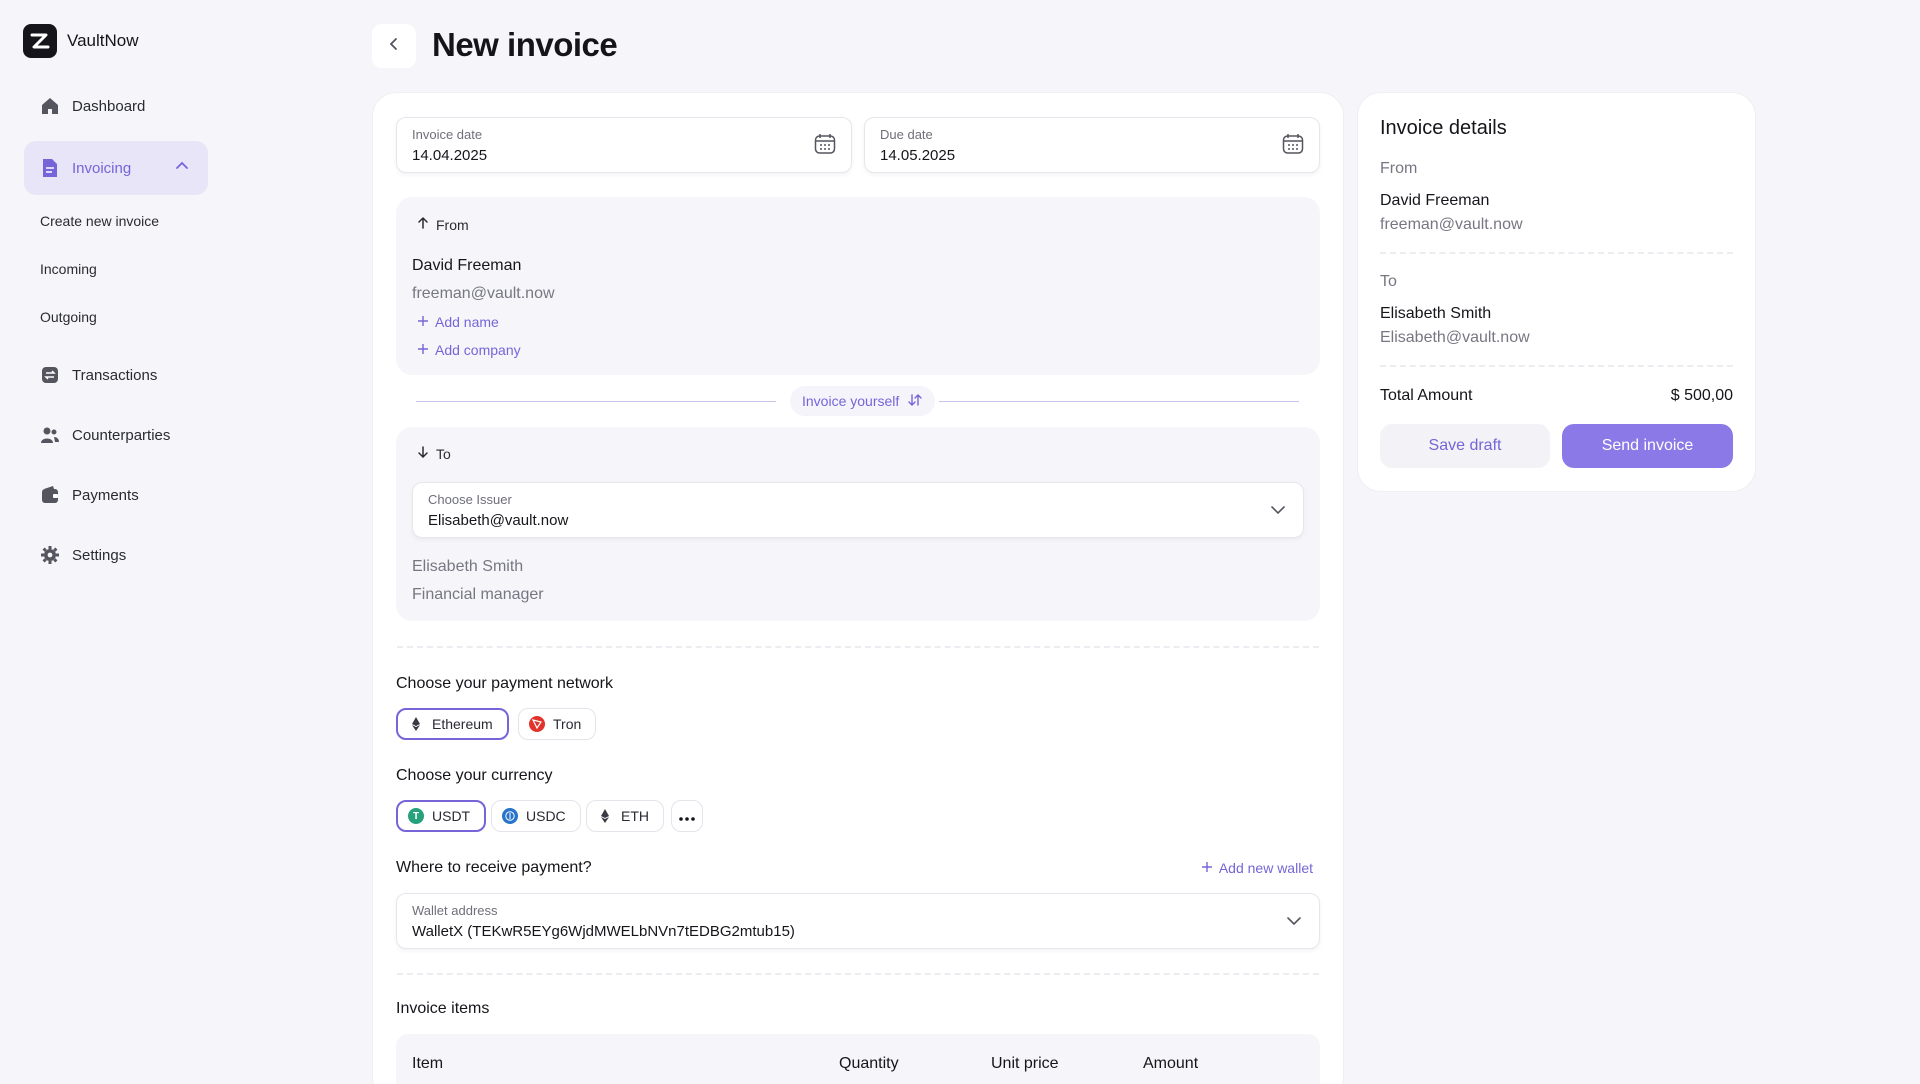 The image size is (1920, 1084). I want to click on sidebar-subitem-incoming: Incoming, so click(68, 269).